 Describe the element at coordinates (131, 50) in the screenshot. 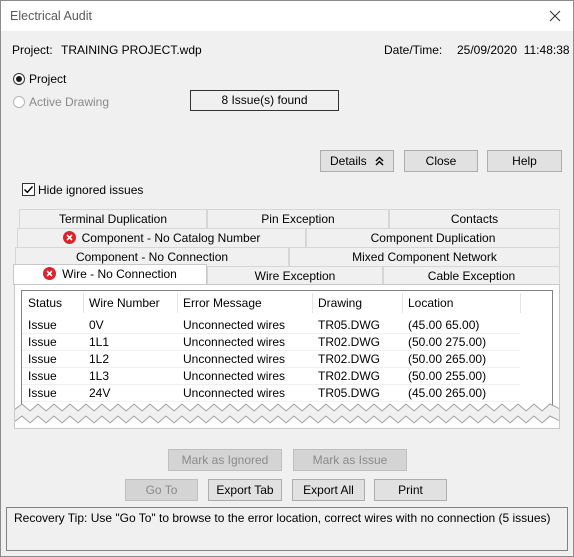

I see `project-name: TRAINING PROJECT.wdp` at that location.